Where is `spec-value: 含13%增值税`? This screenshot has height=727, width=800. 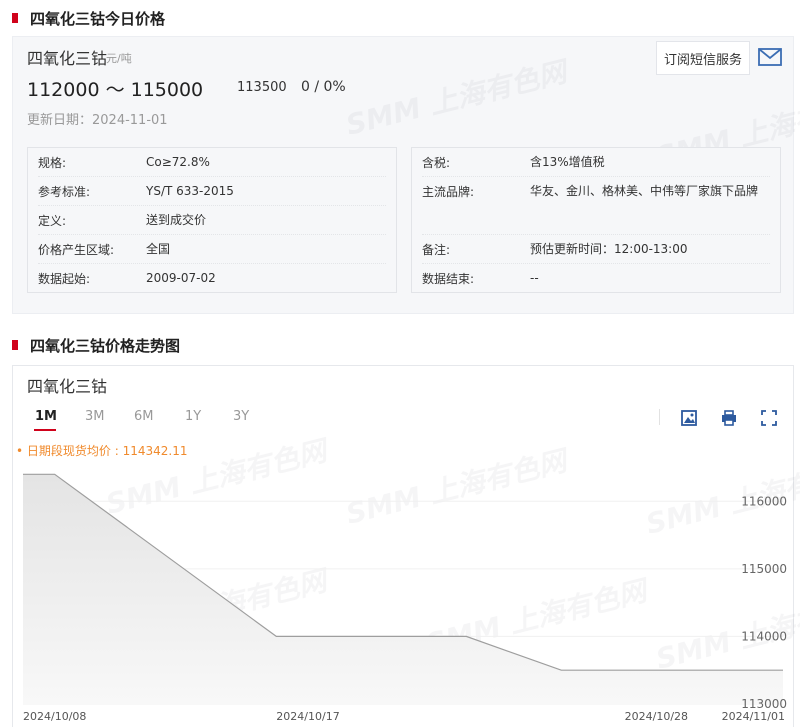 spec-value: 含13%增值税 is located at coordinates (567, 162).